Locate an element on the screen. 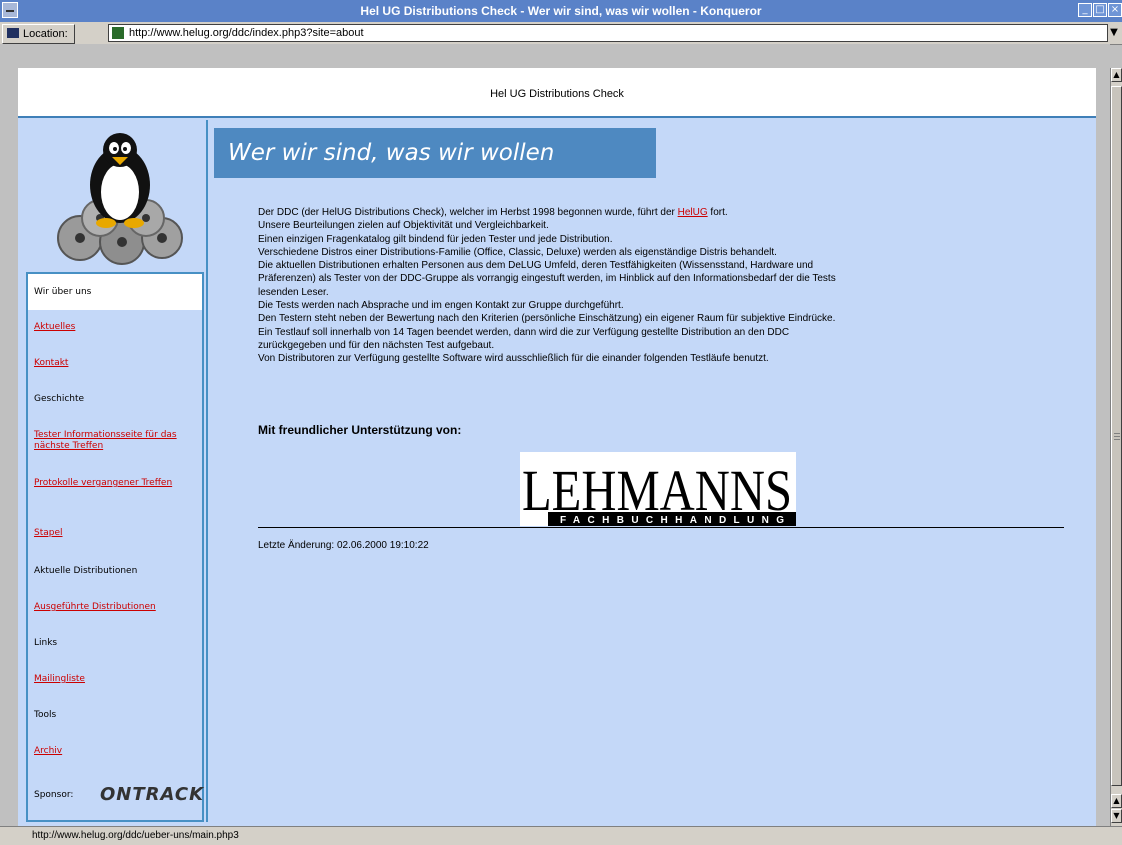 This screenshot has width=1122, height=845. nav-item-stapel: Stapel is located at coordinates (114, 533).